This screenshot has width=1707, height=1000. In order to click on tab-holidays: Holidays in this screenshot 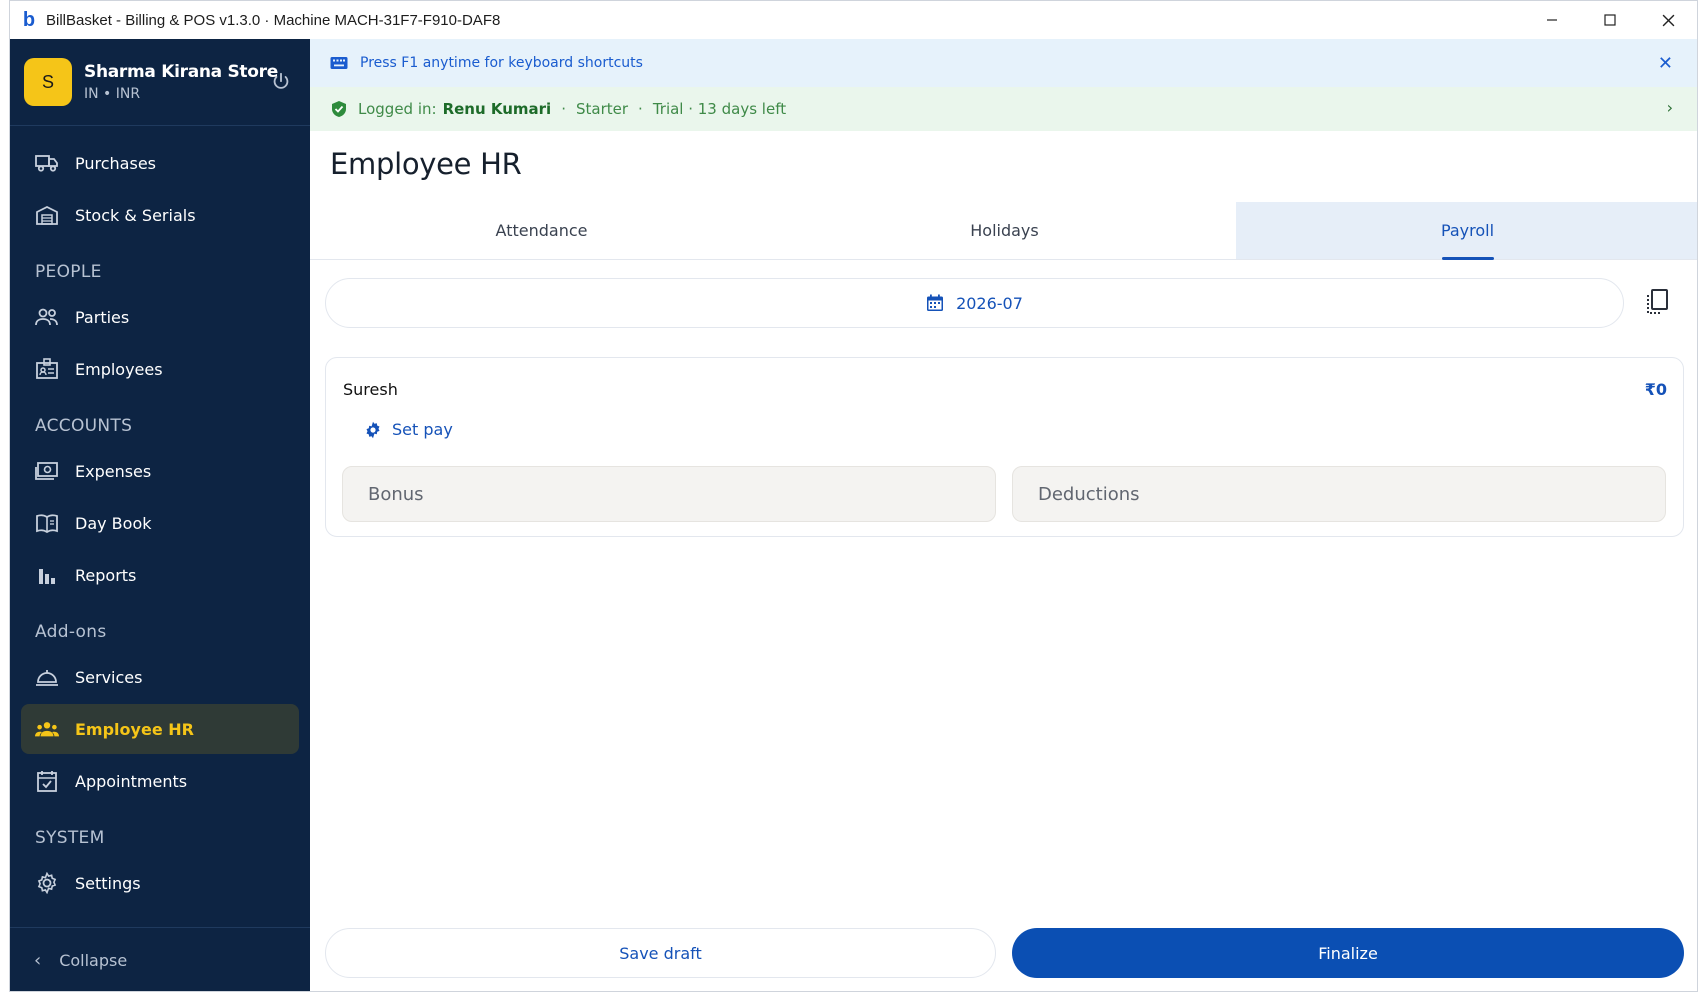, I will do `click(1004, 230)`.